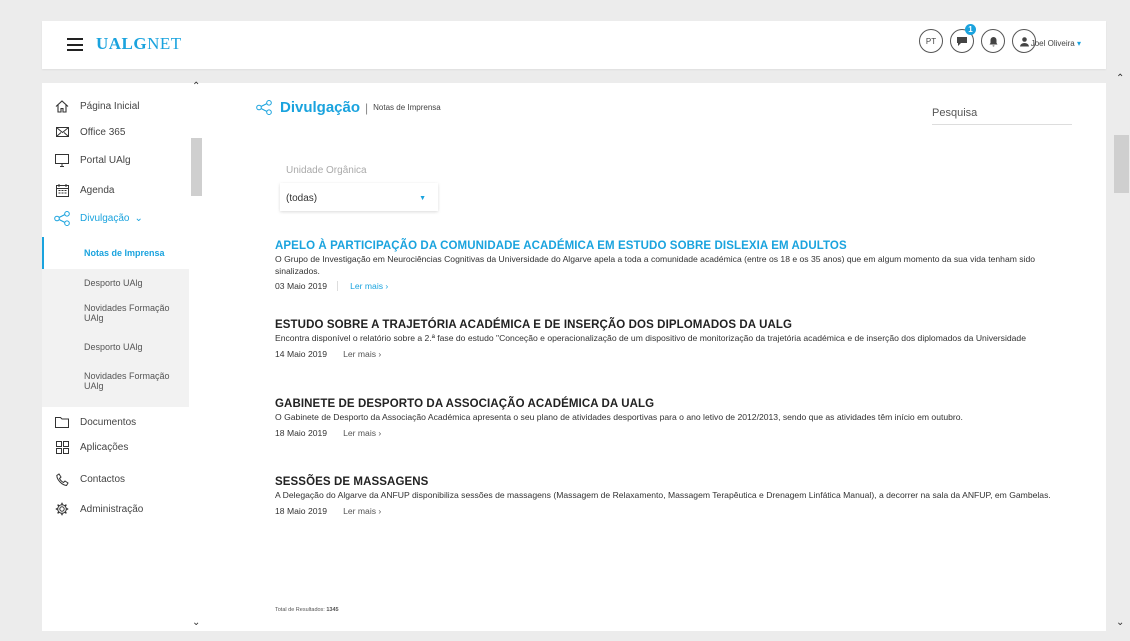  Describe the element at coordinates (348, 107) in the screenshot. I see `page-title: Divulgação | Notas de Imprensa` at that location.